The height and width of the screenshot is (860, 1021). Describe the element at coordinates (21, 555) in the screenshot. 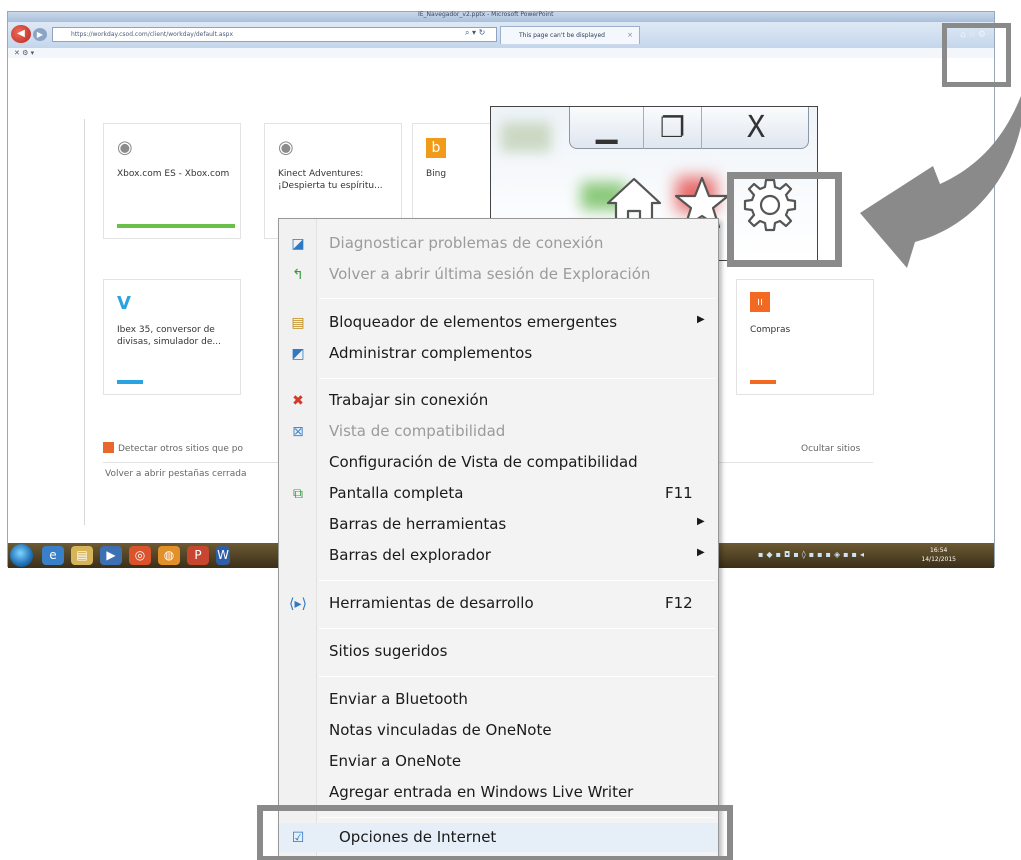

I see `start-button` at that location.